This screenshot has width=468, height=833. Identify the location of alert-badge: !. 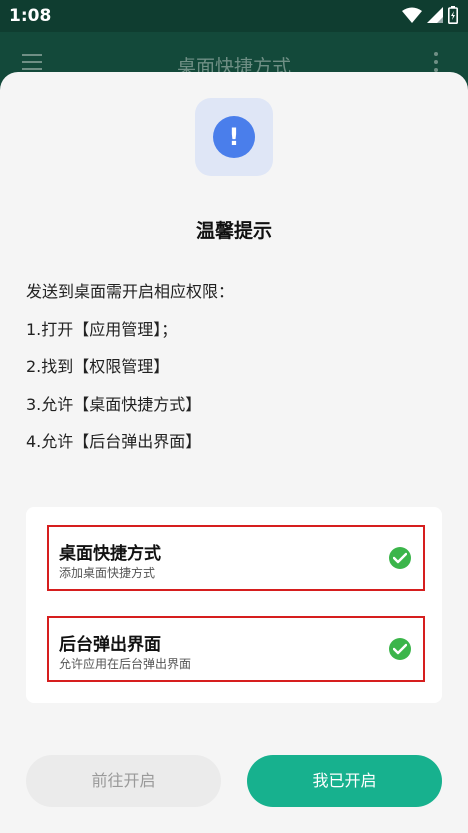
(234, 137).